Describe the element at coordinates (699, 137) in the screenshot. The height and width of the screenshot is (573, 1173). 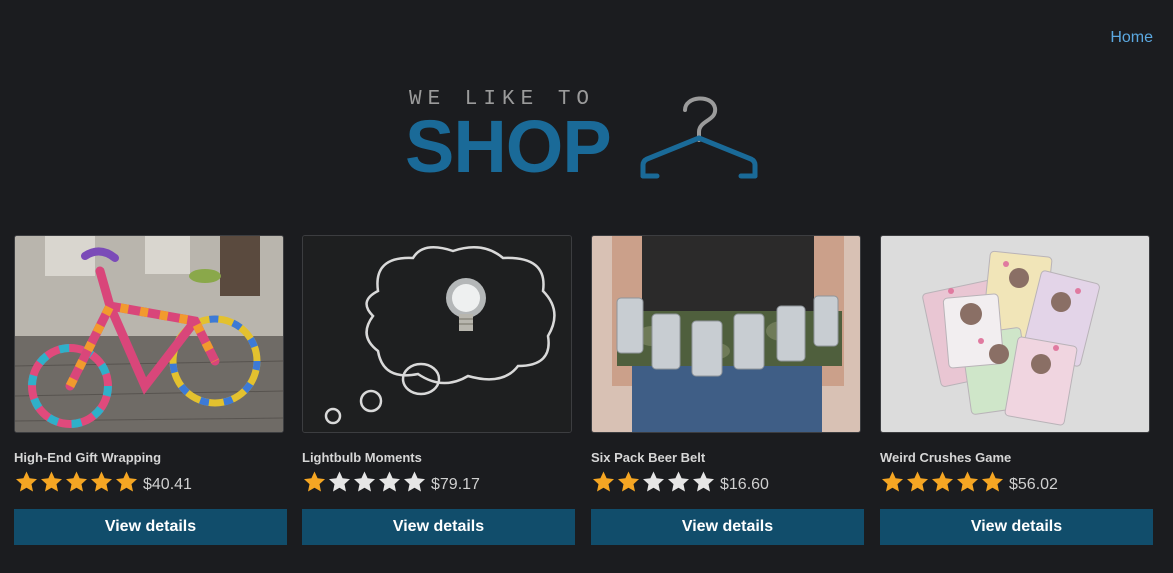
I see `hanger-icon` at that location.